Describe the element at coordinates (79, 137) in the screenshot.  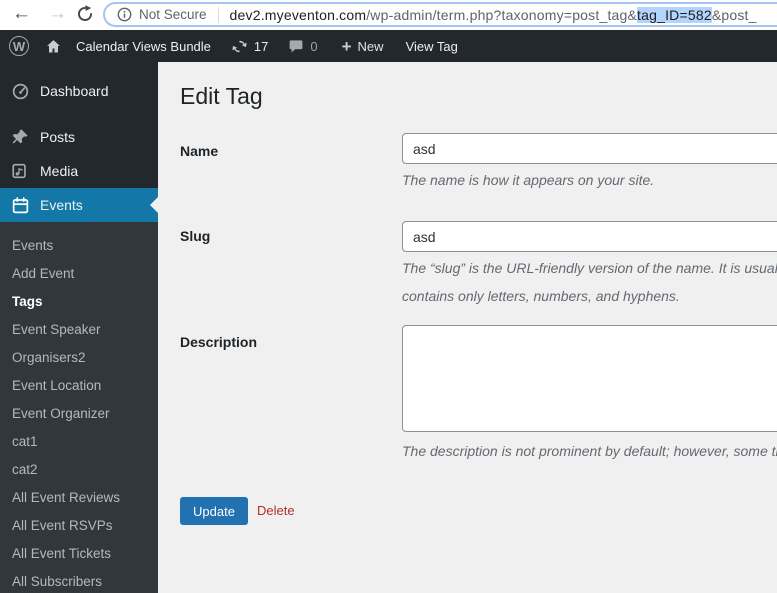
I see `sidebar-item-posts: Posts` at that location.